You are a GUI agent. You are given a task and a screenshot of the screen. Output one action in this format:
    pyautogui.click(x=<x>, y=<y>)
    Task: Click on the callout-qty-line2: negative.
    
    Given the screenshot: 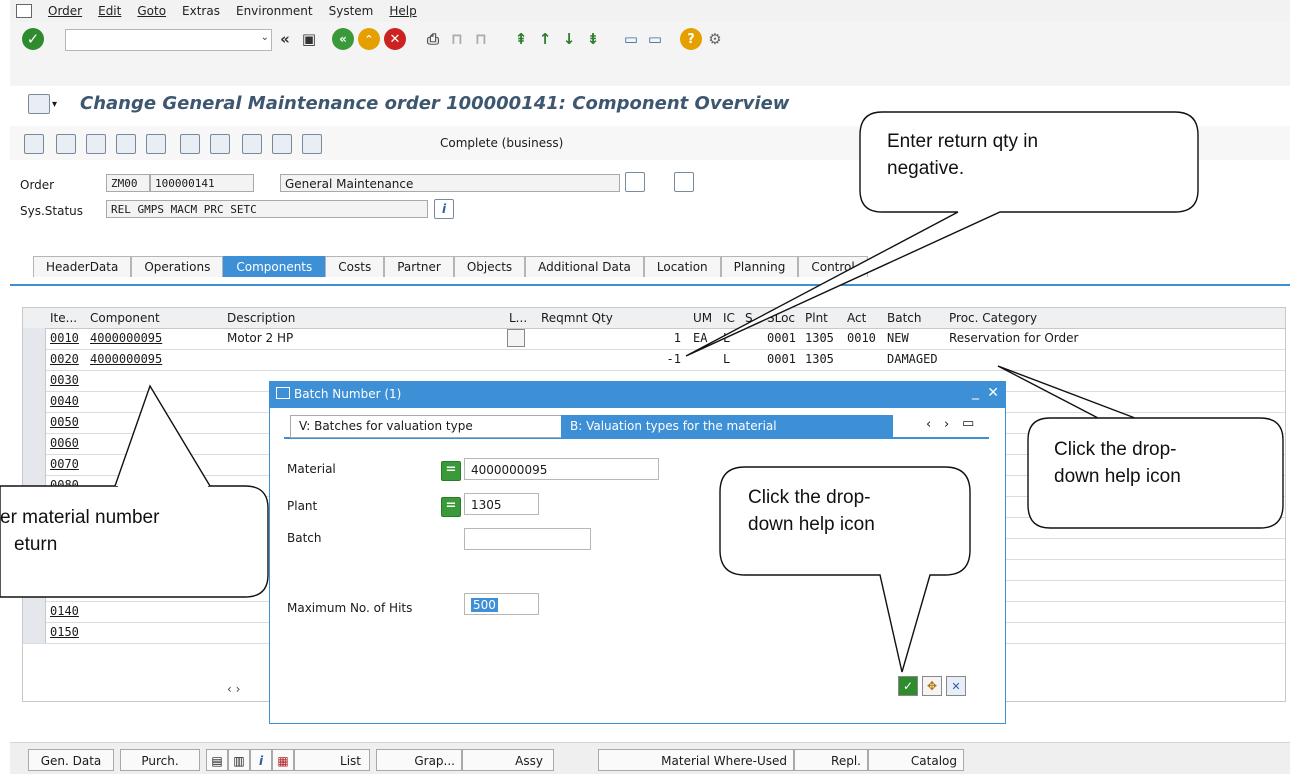 What is the action you would take?
    pyautogui.click(x=926, y=168)
    